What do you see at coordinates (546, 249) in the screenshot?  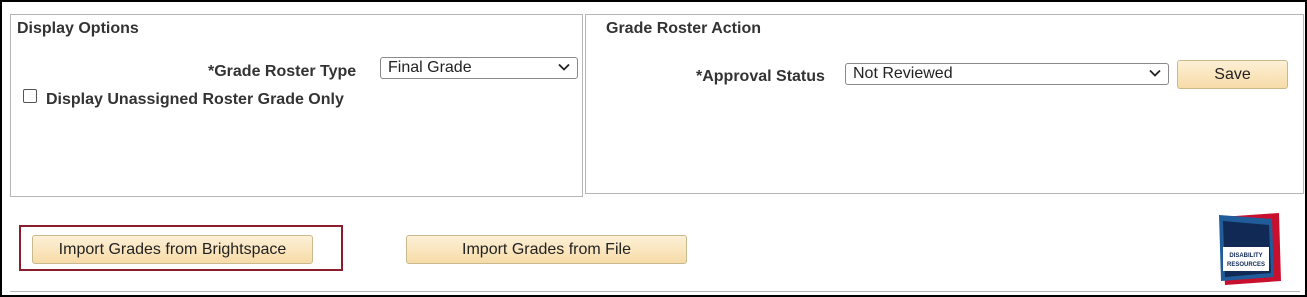 I see `import-file-button: Import Grades from File` at bounding box center [546, 249].